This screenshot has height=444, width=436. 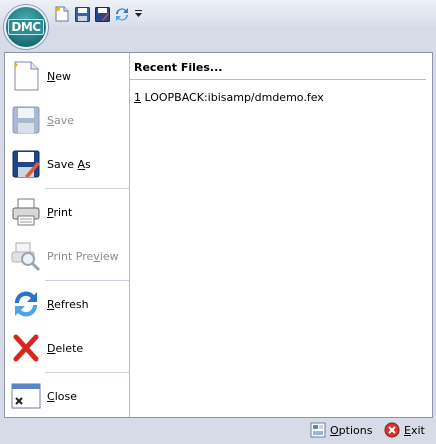 I want to click on menu-item-new: New, so click(x=67, y=76).